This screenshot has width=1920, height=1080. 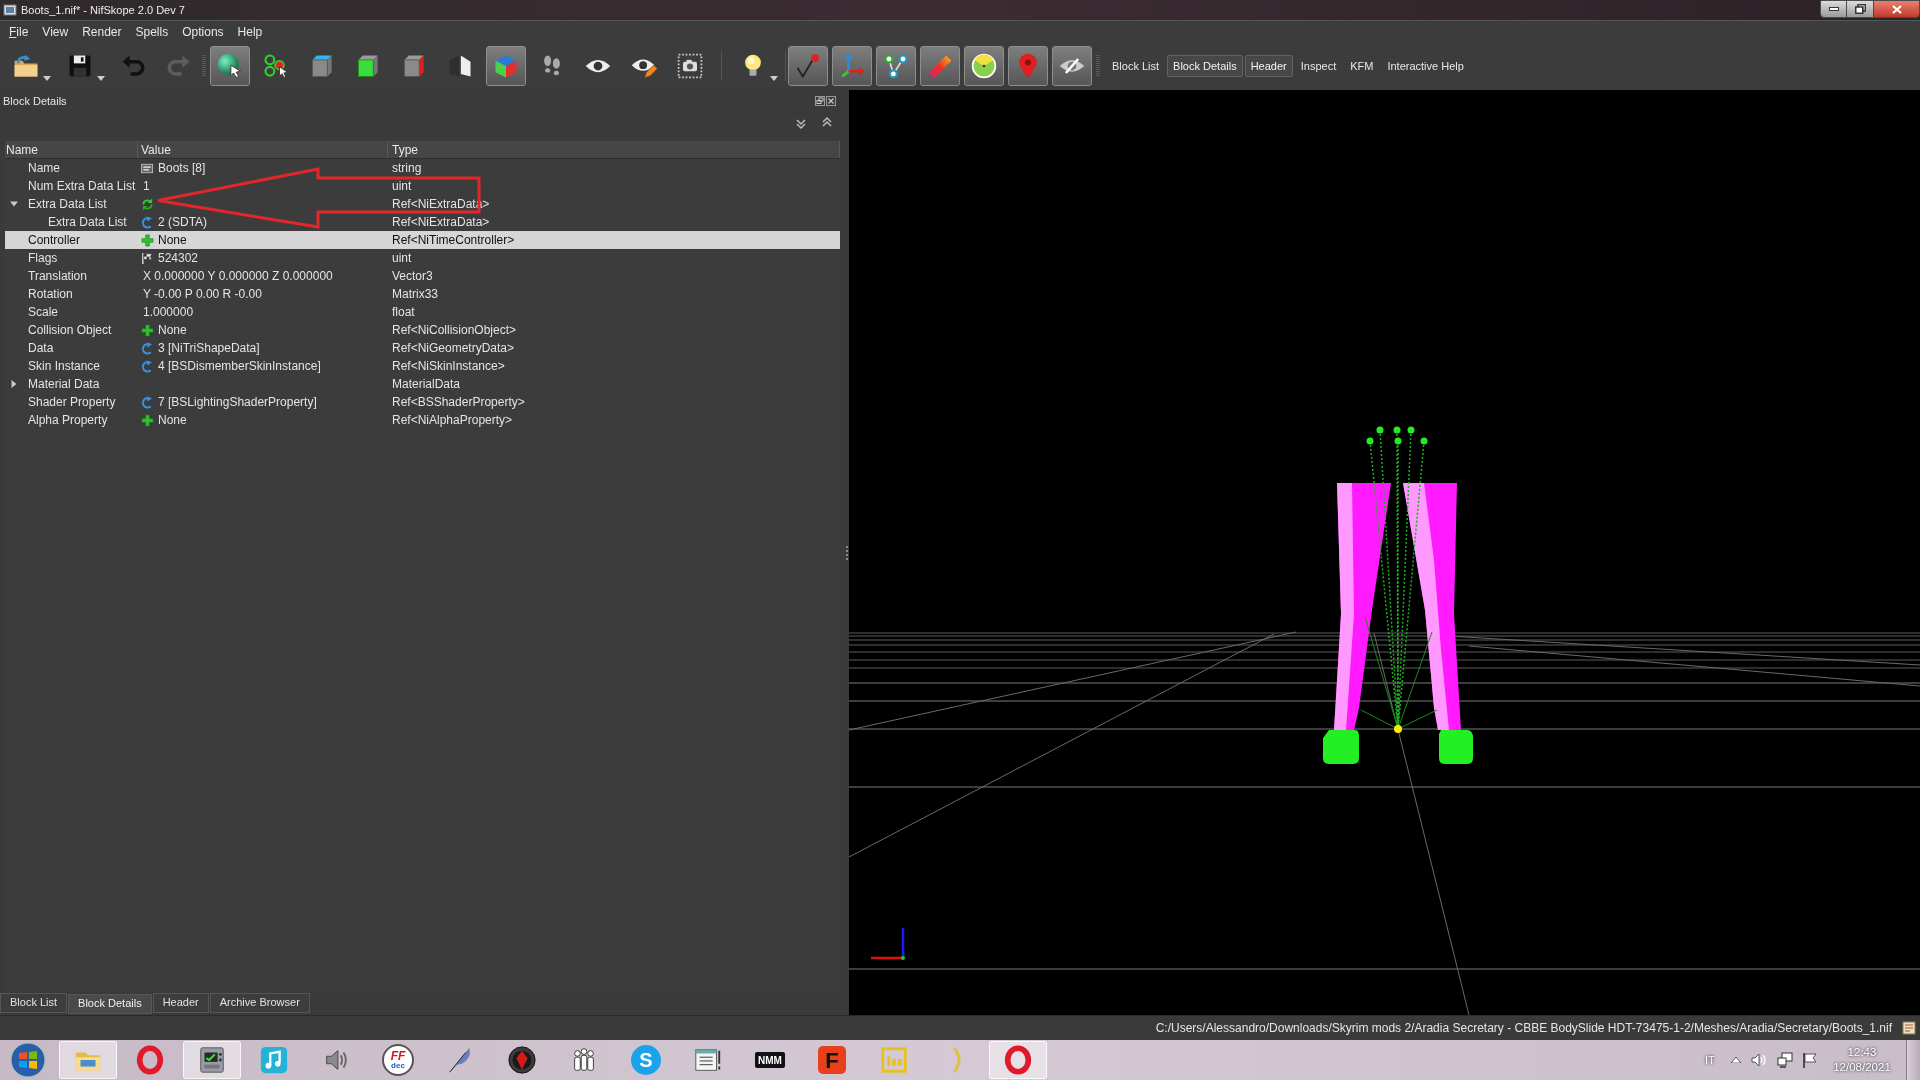 What do you see at coordinates (147, 168) in the screenshot?
I see `text-lines-icon` at bounding box center [147, 168].